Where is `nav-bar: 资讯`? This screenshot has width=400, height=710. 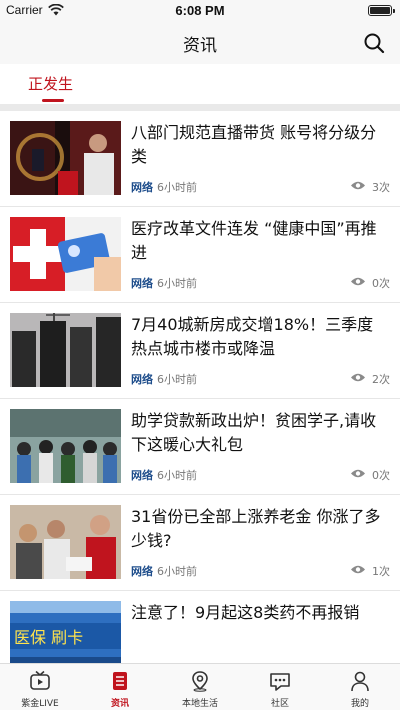
nav-bar: 资讯 is located at coordinates (200, 43).